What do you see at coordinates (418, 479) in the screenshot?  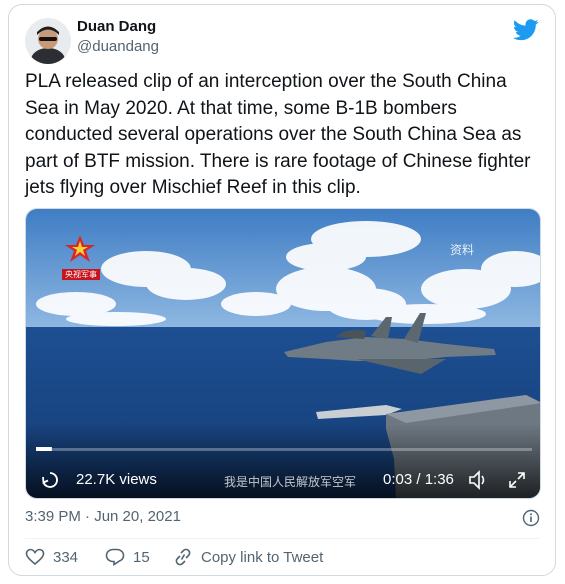 I see `video-time: 0:03 / 1:36` at bounding box center [418, 479].